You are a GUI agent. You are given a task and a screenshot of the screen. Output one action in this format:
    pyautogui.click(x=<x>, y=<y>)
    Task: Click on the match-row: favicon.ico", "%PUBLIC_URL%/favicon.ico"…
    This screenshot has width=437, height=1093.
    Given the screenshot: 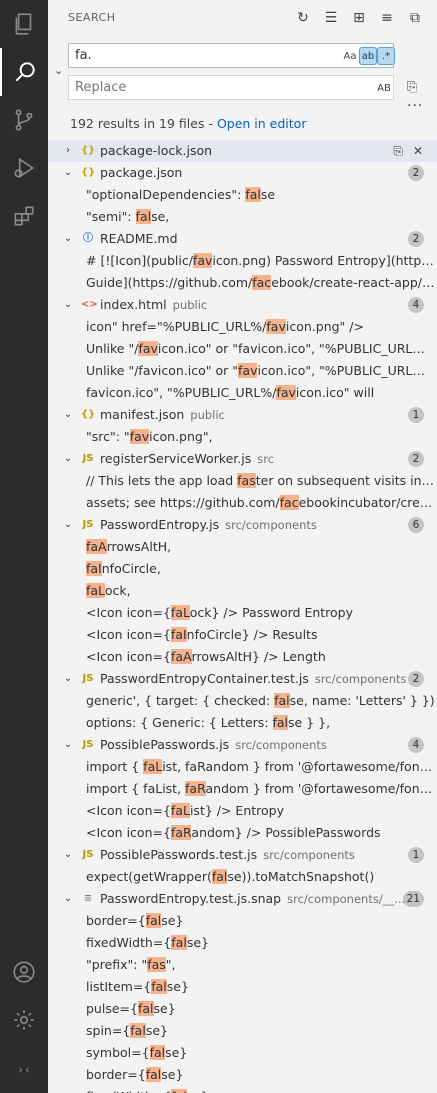 What is the action you would take?
    pyautogui.click(x=242, y=393)
    